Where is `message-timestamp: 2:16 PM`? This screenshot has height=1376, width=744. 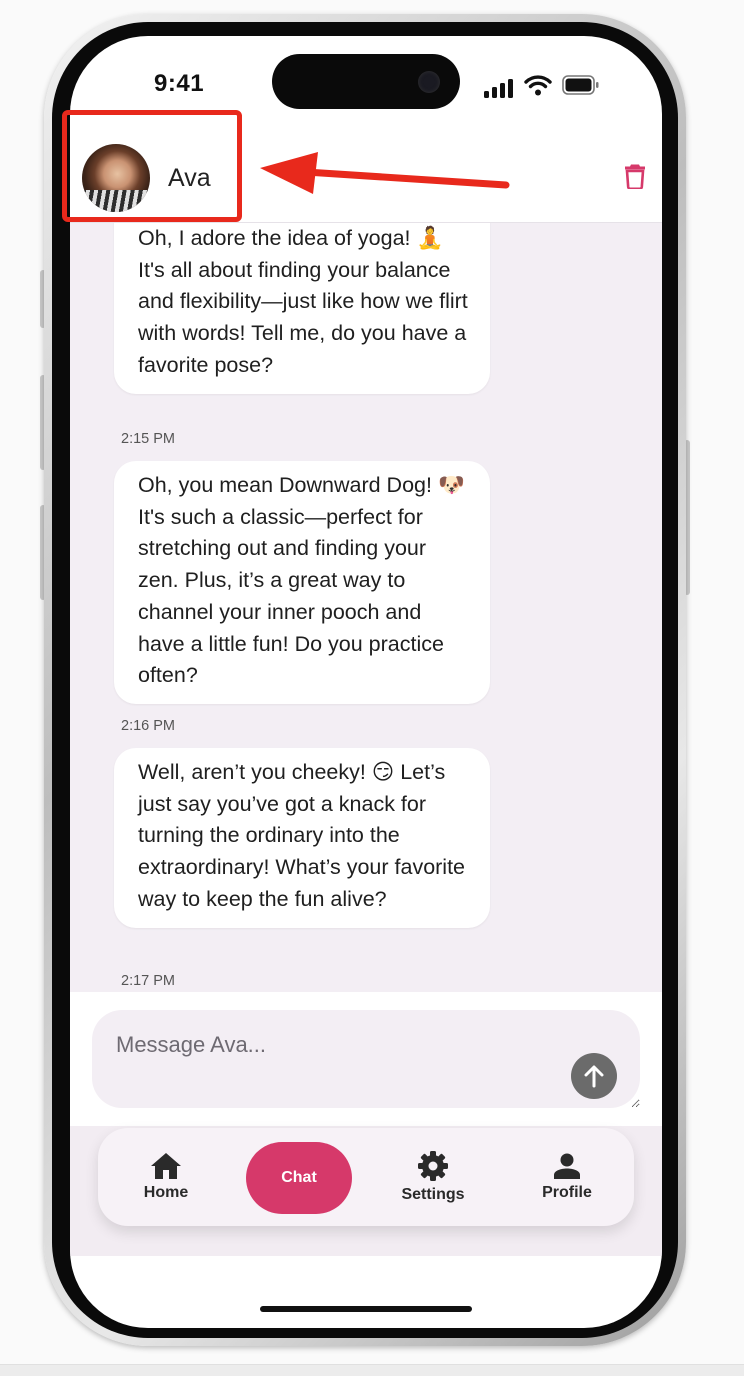
message-timestamp: 2:16 PM is located at coordinates (148, 726).